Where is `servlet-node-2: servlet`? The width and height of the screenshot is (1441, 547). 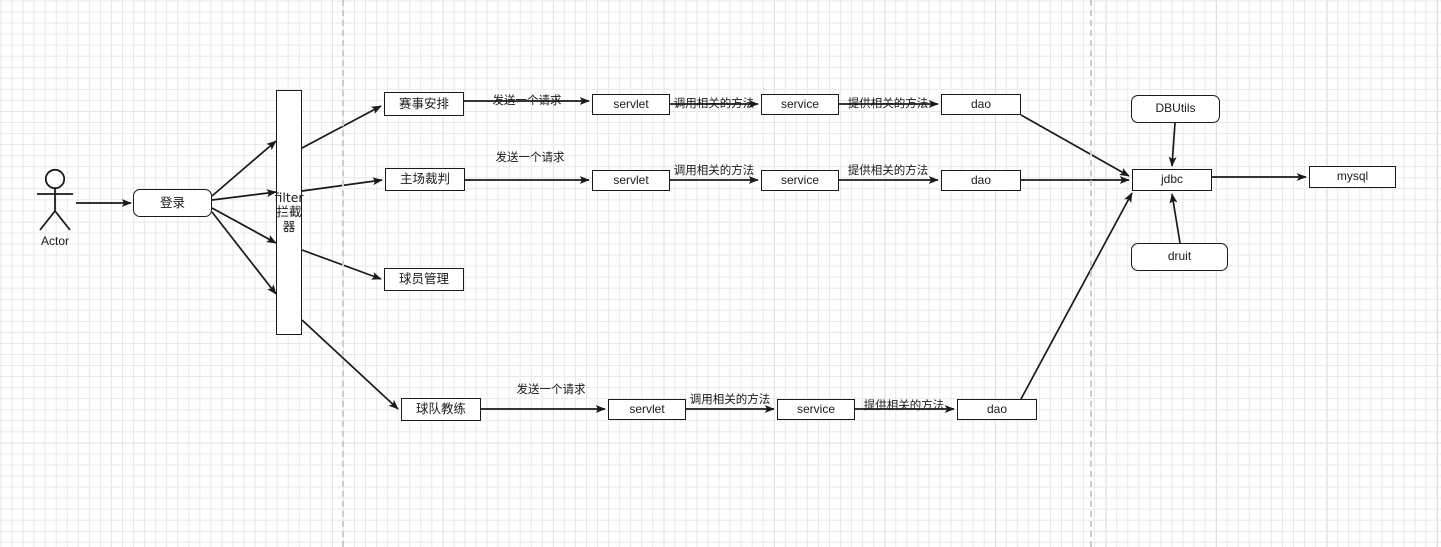
servlet-node-2: servlet is located at coordinates (631, 180).